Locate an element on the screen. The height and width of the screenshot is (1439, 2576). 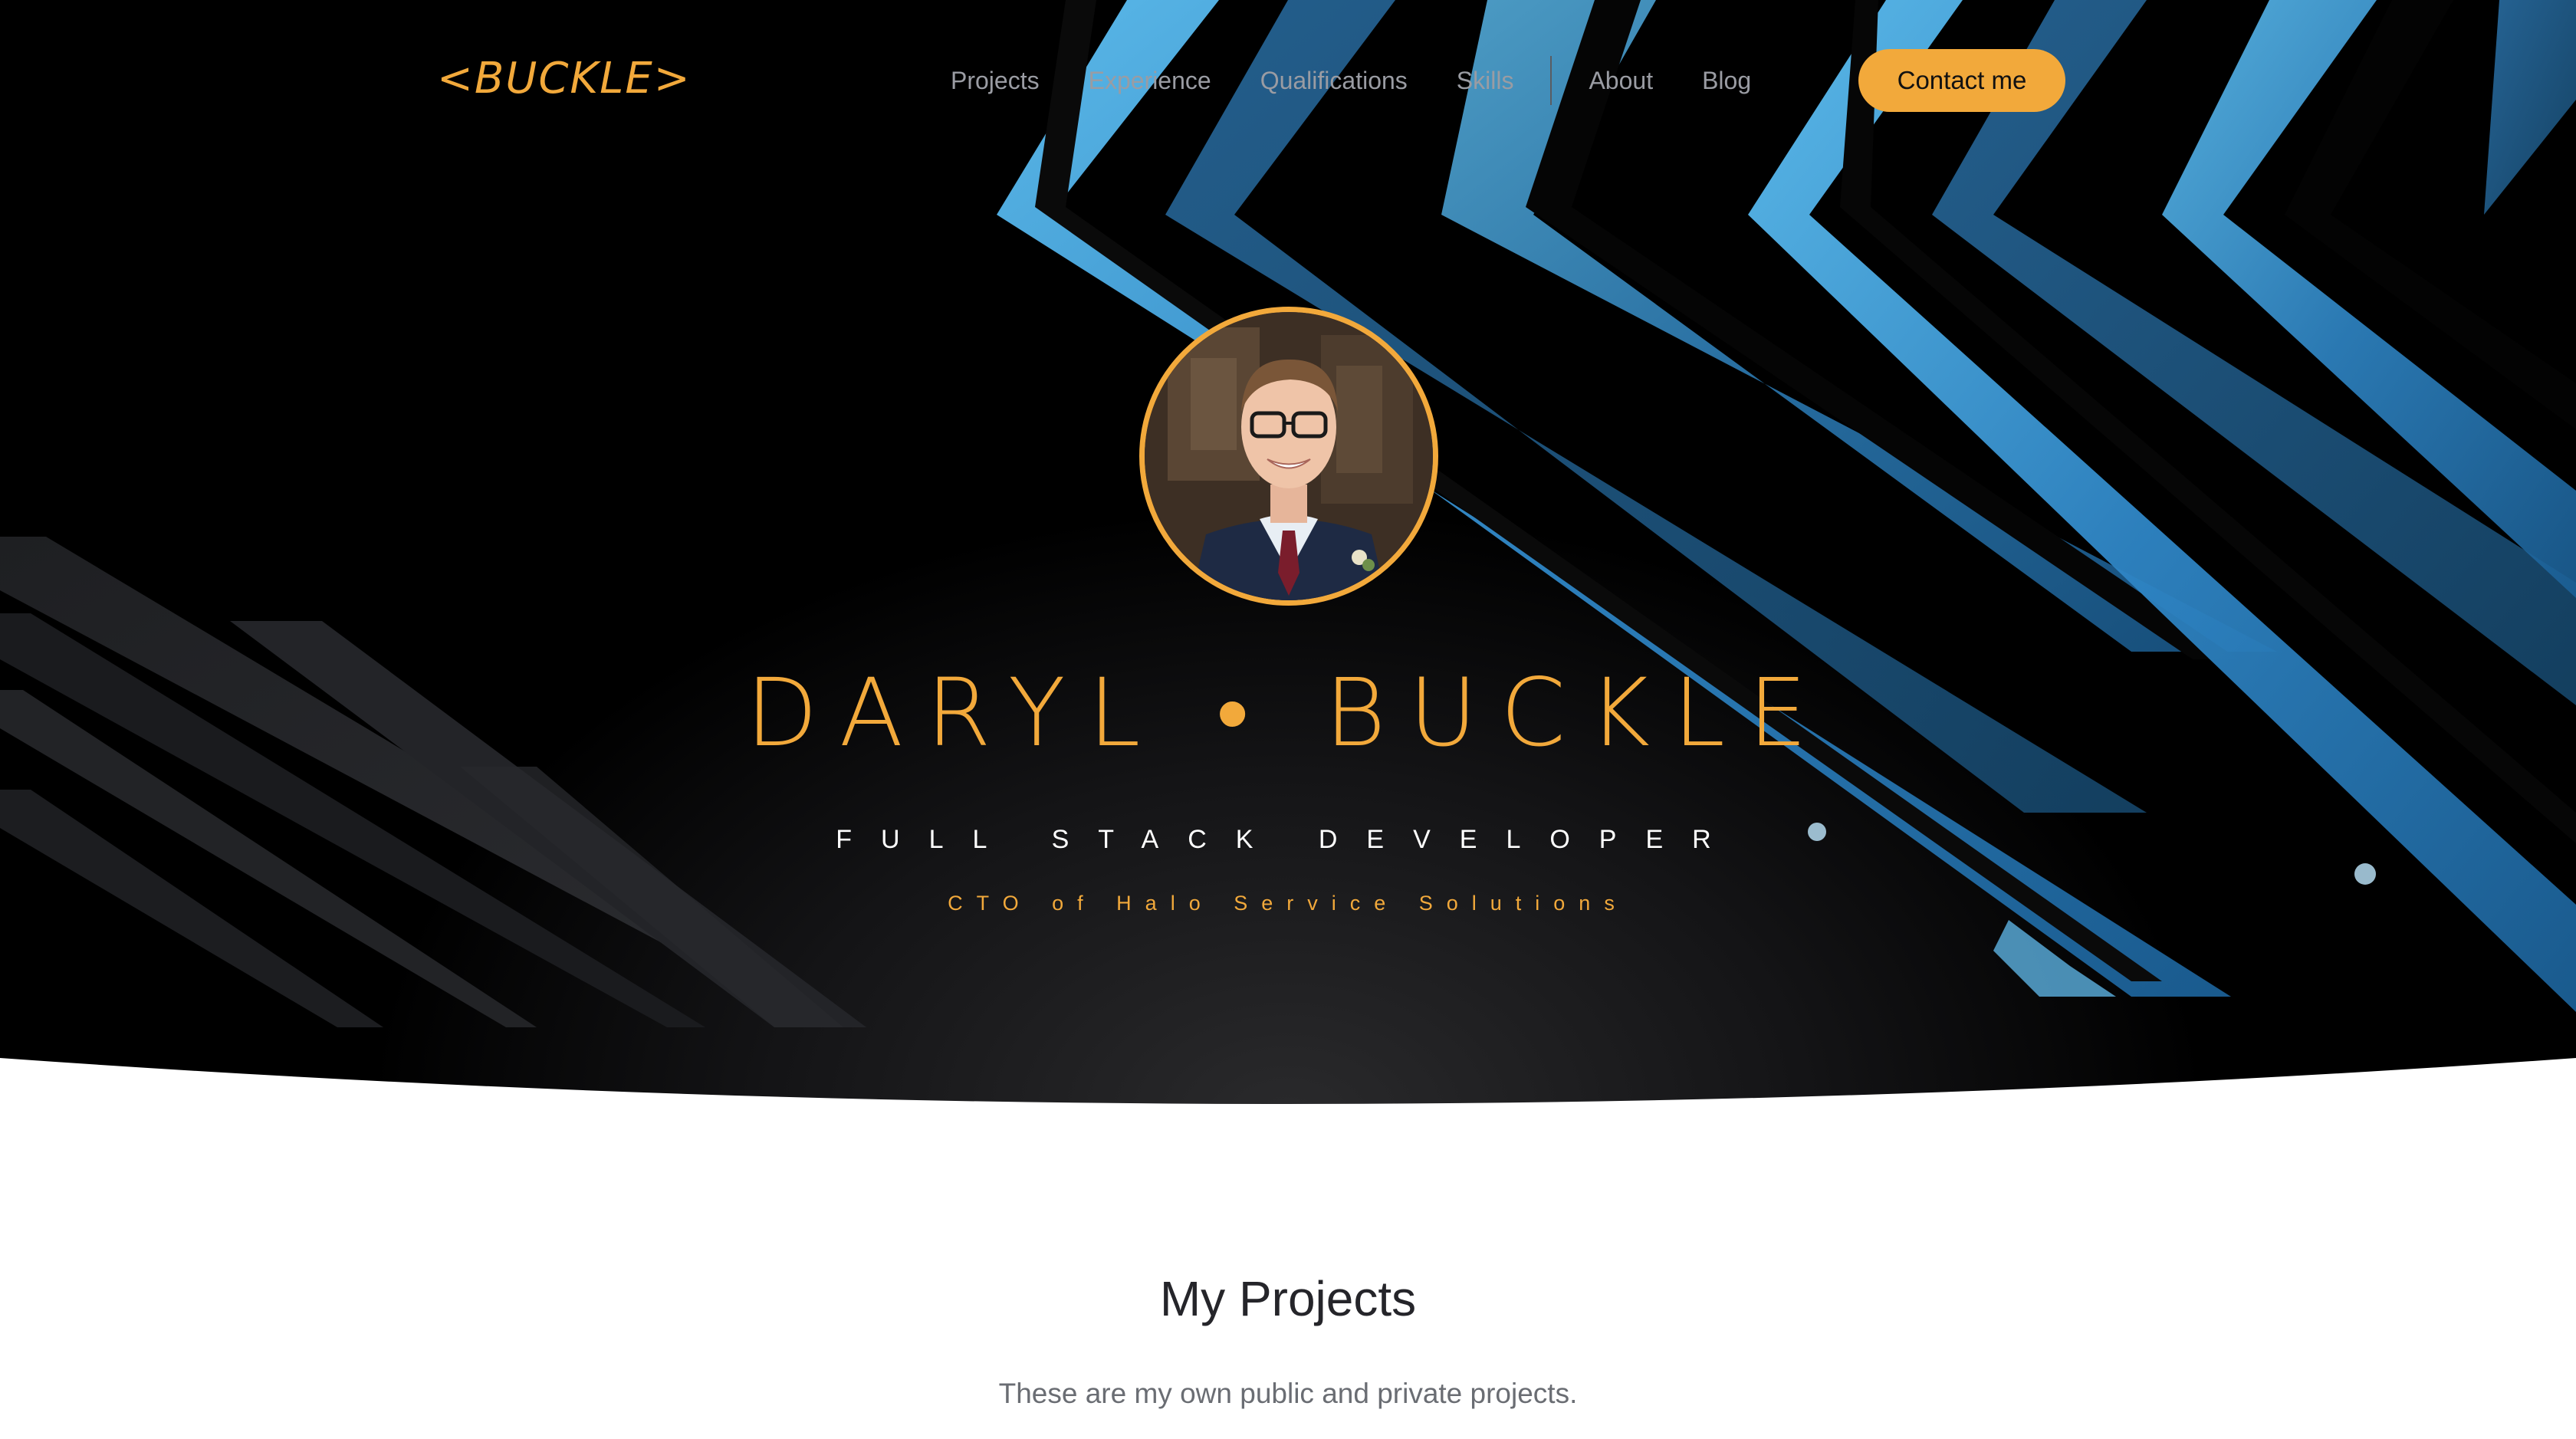
nav-link-experience: Experience is located at coordinates (1150, 80).